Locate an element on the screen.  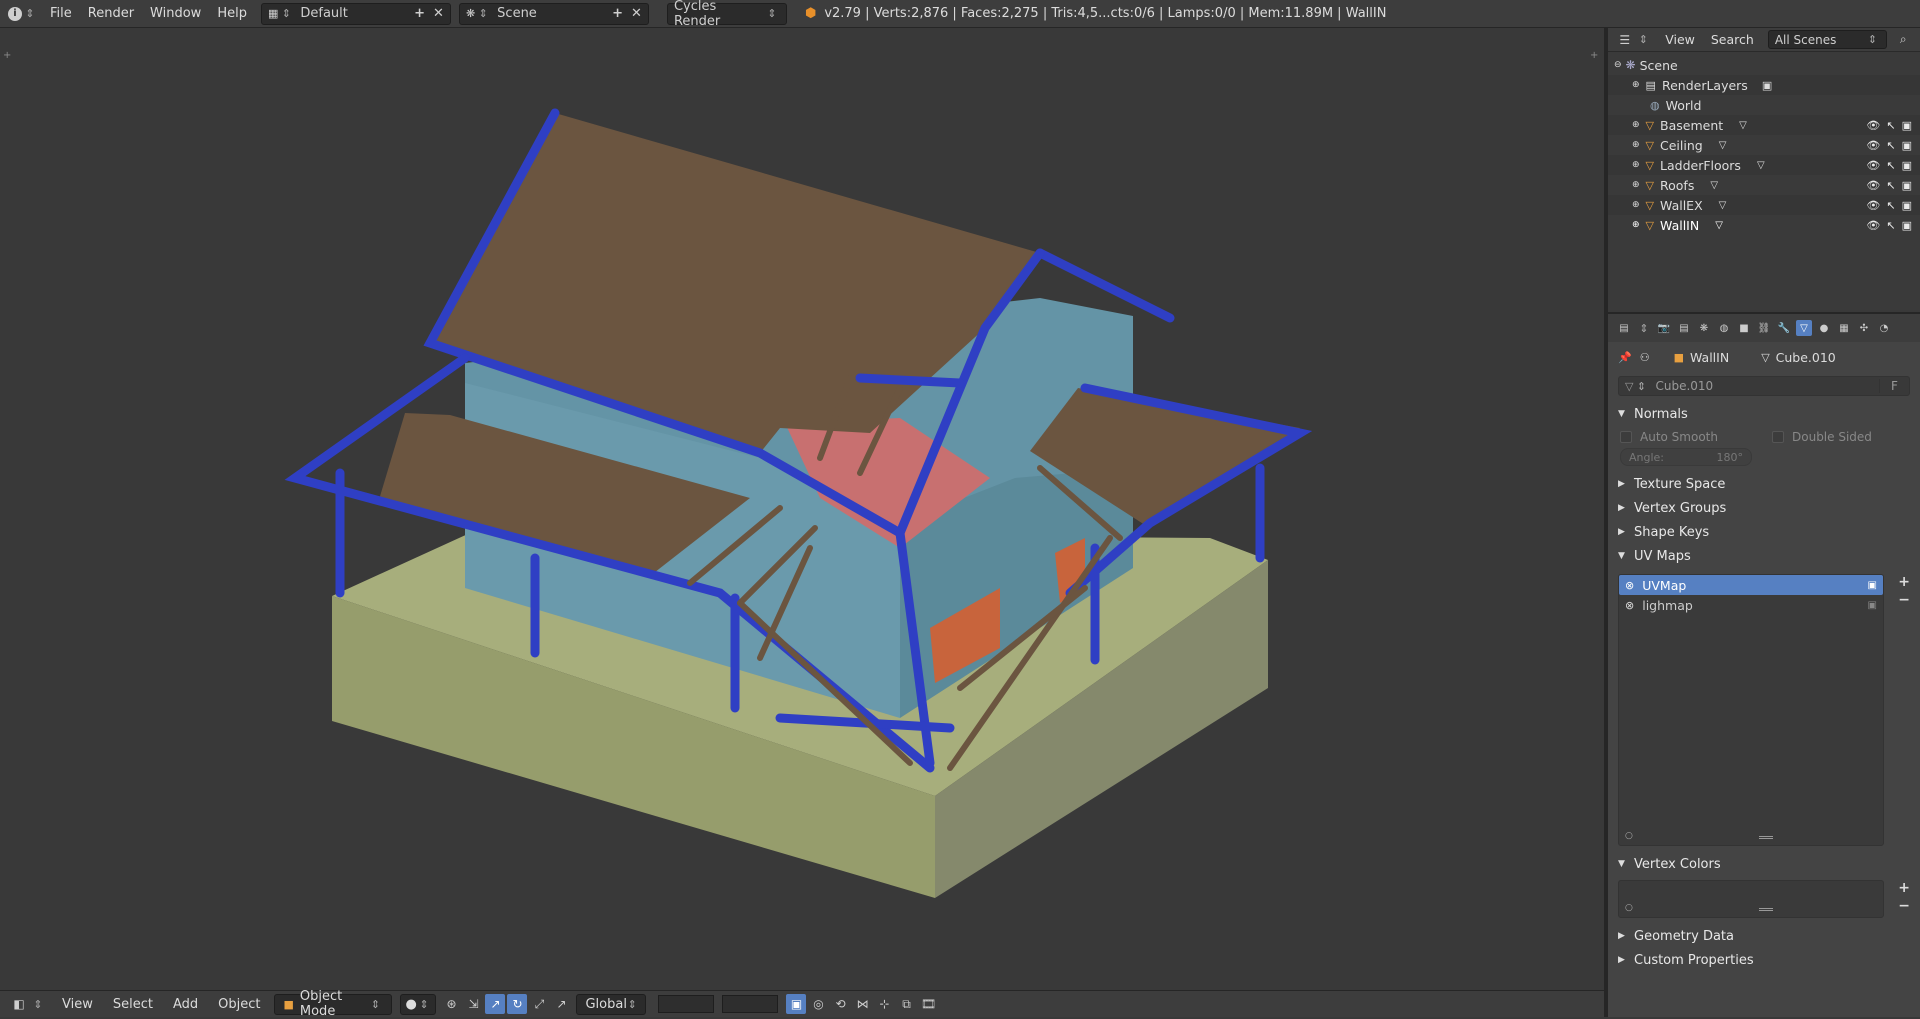
remove-uv-map-button: − is located at coordinates (1904, 600).